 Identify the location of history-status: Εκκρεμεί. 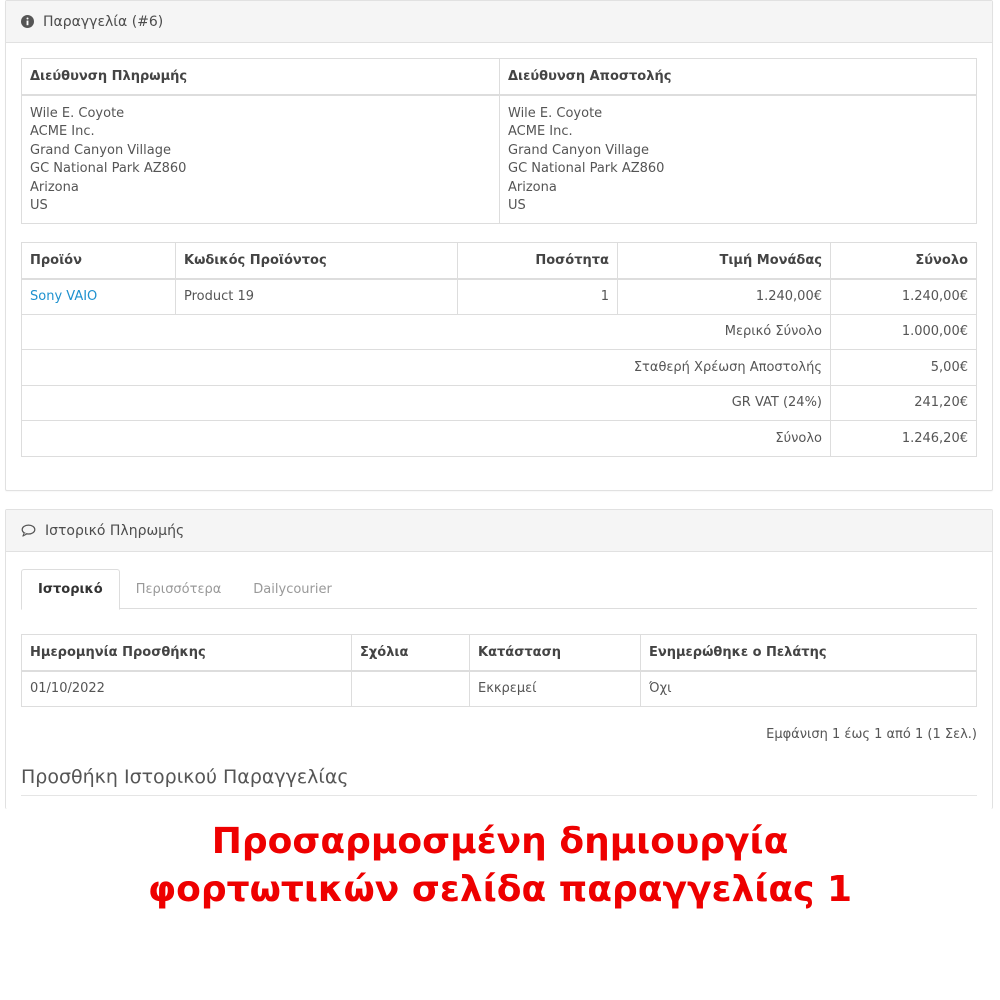
(555, 688).